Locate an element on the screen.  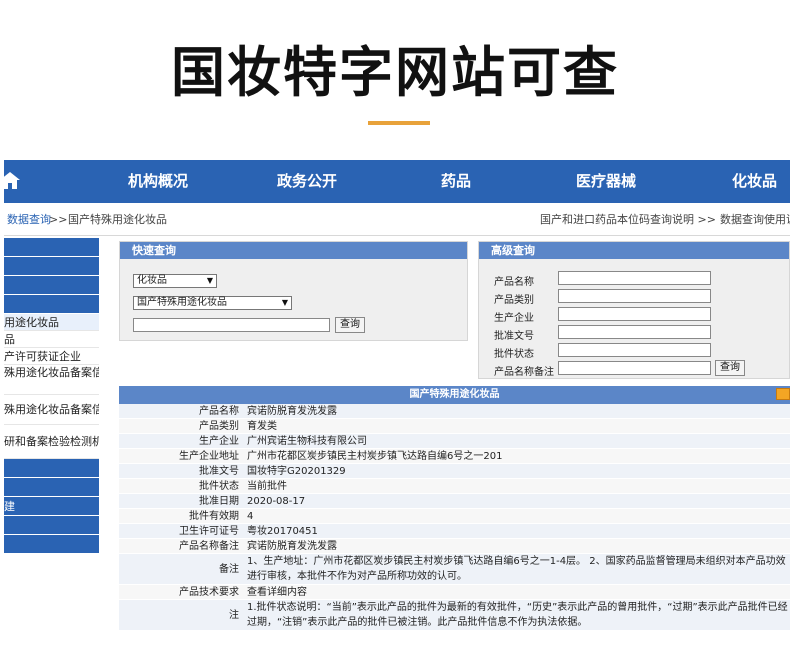
name-remark-input is located at coordinates (634, 368).